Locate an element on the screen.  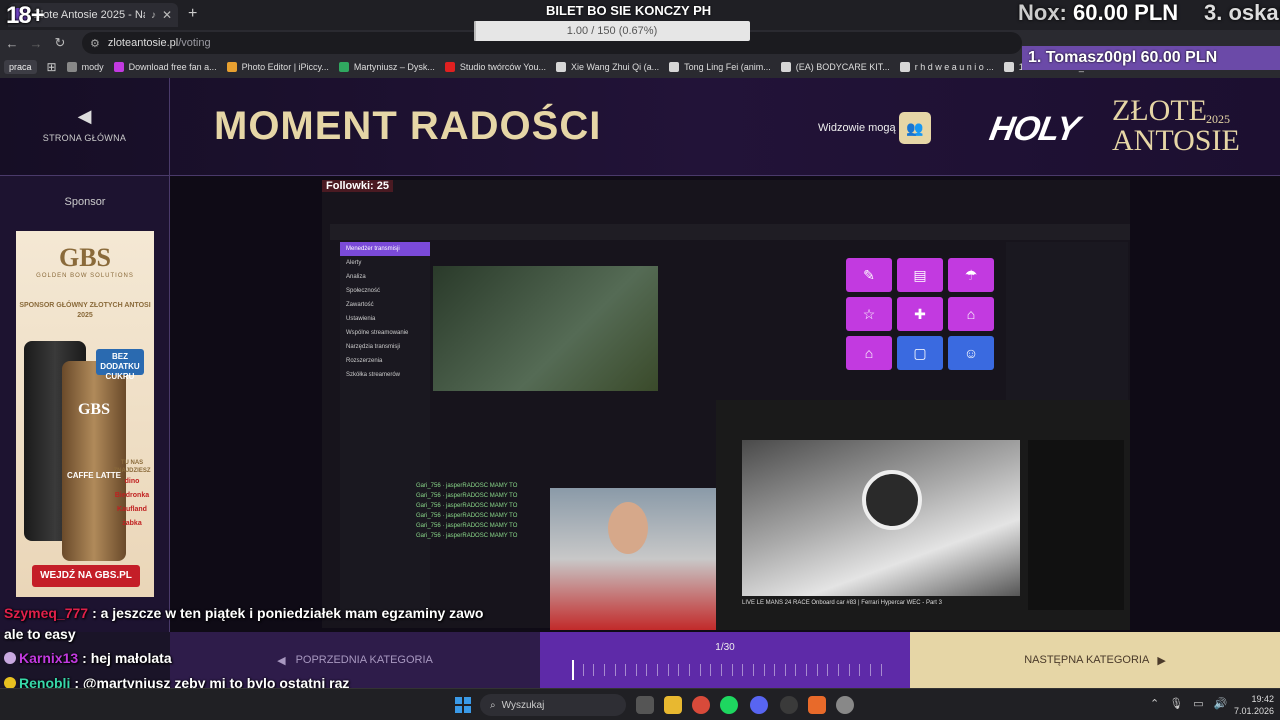
close-tab-icon: ✕ is located at coordinates (167, 15).